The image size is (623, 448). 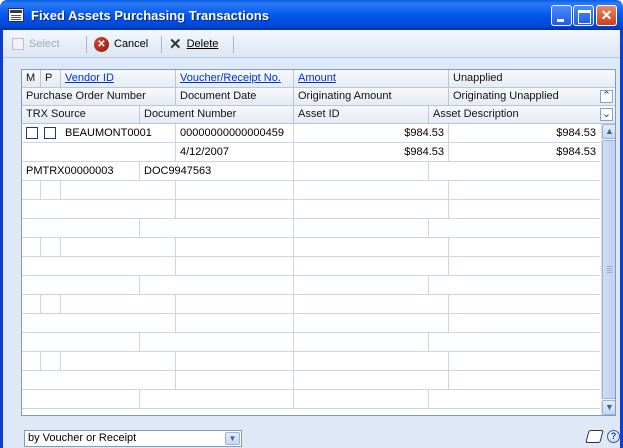 I want to click on select-button: Select, so click(x=36, y=44).